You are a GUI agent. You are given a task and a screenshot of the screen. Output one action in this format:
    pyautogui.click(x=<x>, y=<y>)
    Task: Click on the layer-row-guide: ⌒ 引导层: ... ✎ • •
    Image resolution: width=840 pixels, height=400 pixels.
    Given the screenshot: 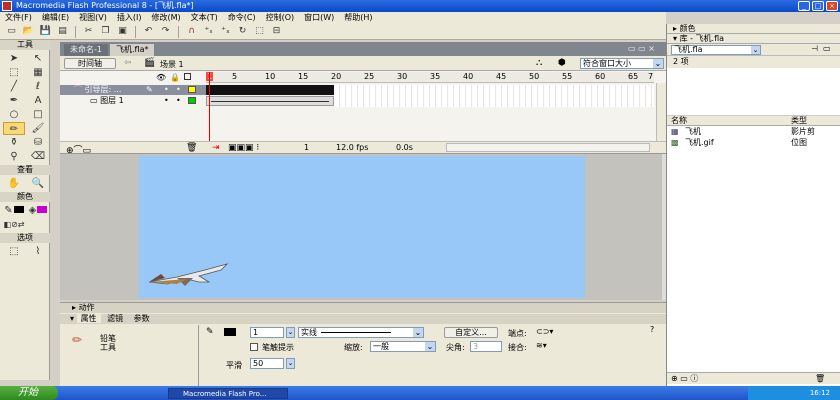 What is the action you would take?
    pyautogui.click(x=133, y=90)
    